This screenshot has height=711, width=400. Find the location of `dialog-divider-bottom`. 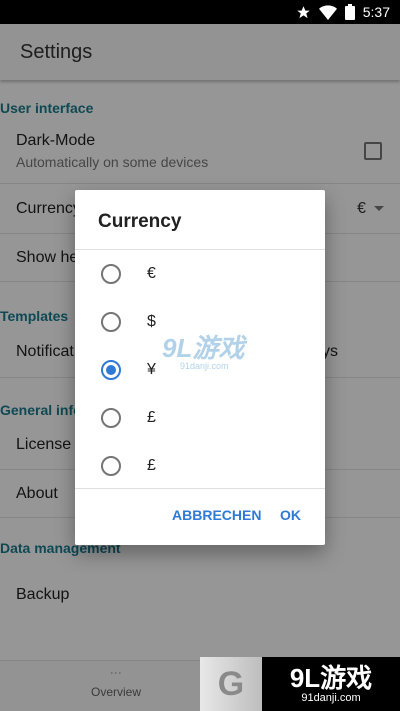

dialog-divider-bottom is located at coordinates (200, 488).